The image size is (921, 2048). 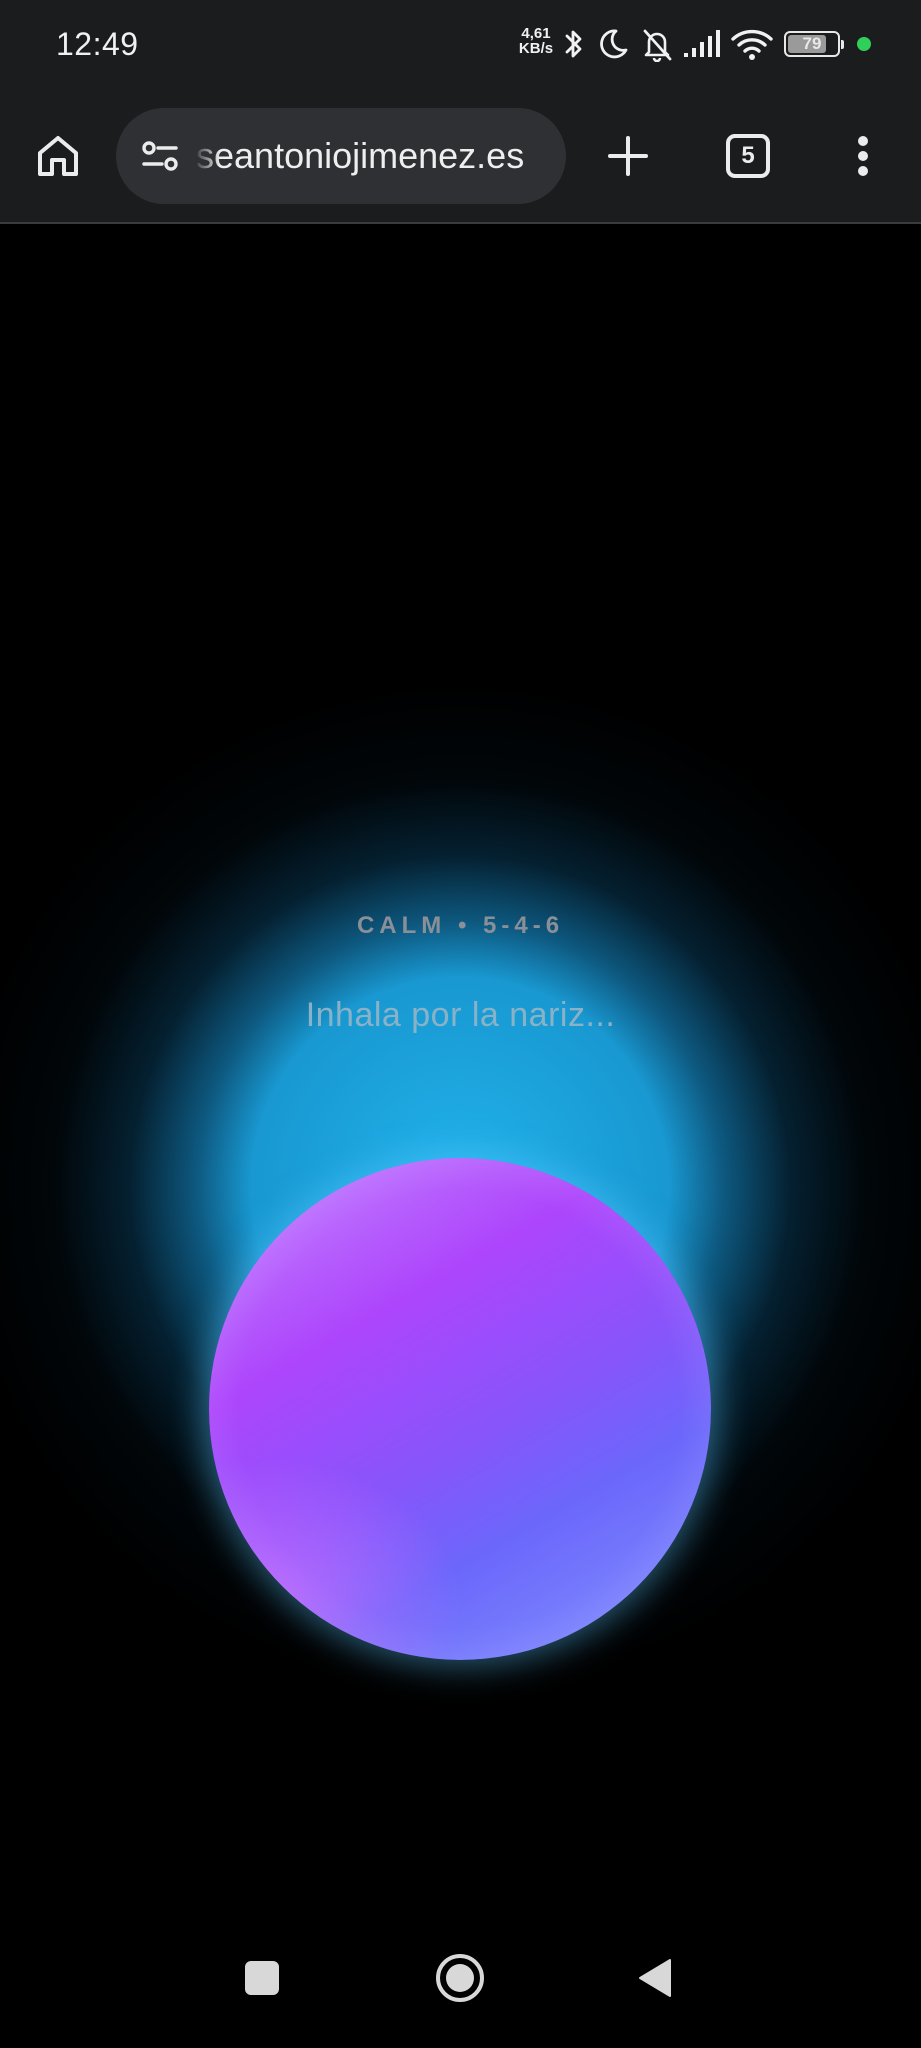 I want to click on home-icon, so click(x=58, y=156).